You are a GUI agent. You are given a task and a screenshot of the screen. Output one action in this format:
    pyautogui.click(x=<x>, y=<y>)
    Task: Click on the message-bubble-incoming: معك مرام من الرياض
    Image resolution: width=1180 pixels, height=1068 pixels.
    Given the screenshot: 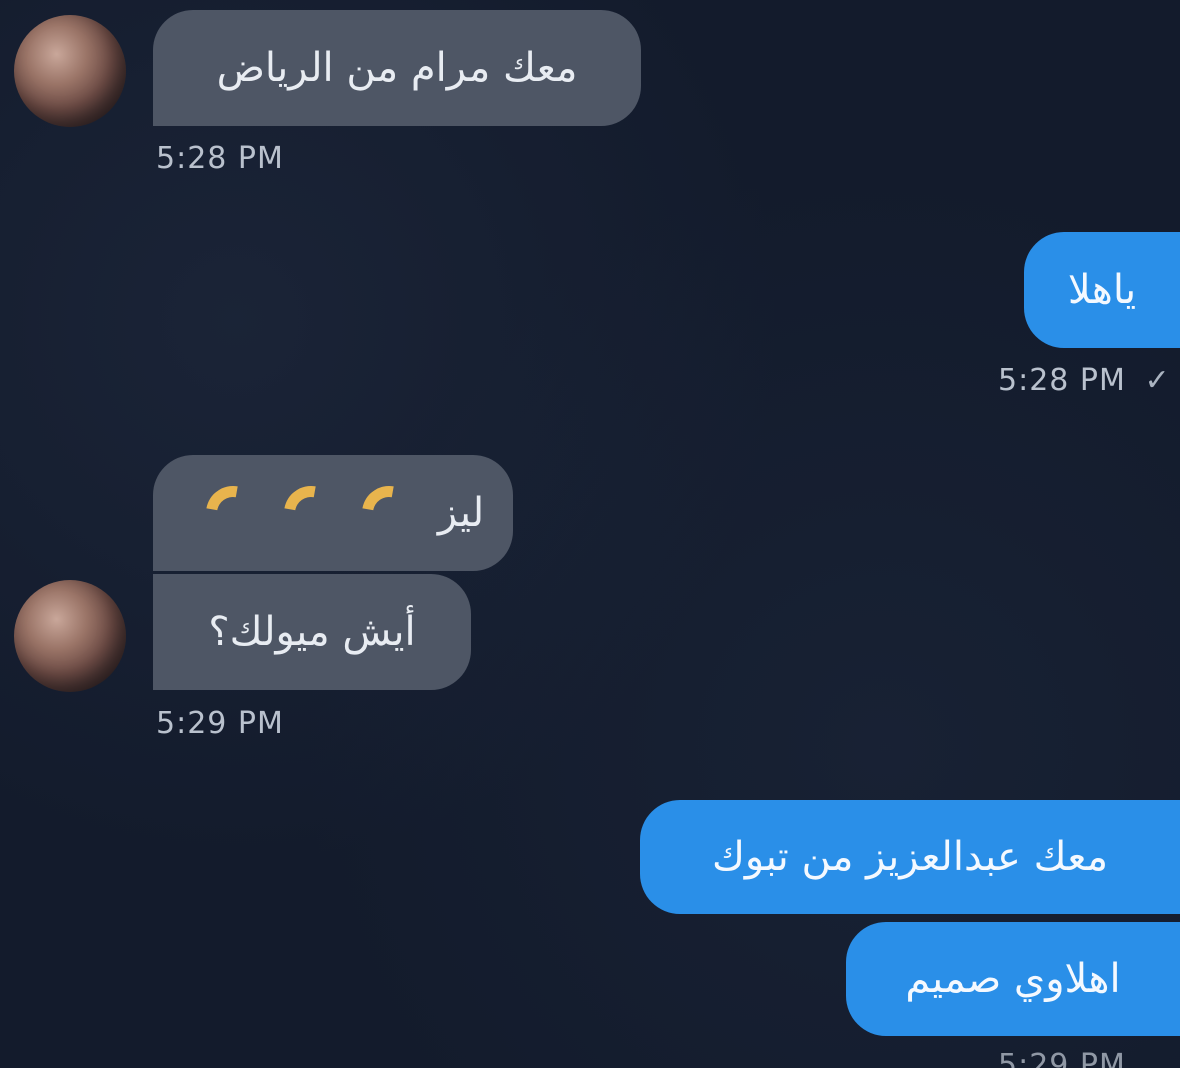 What is the action you would take?
    pyautogui.click(x=397, y=68)
    